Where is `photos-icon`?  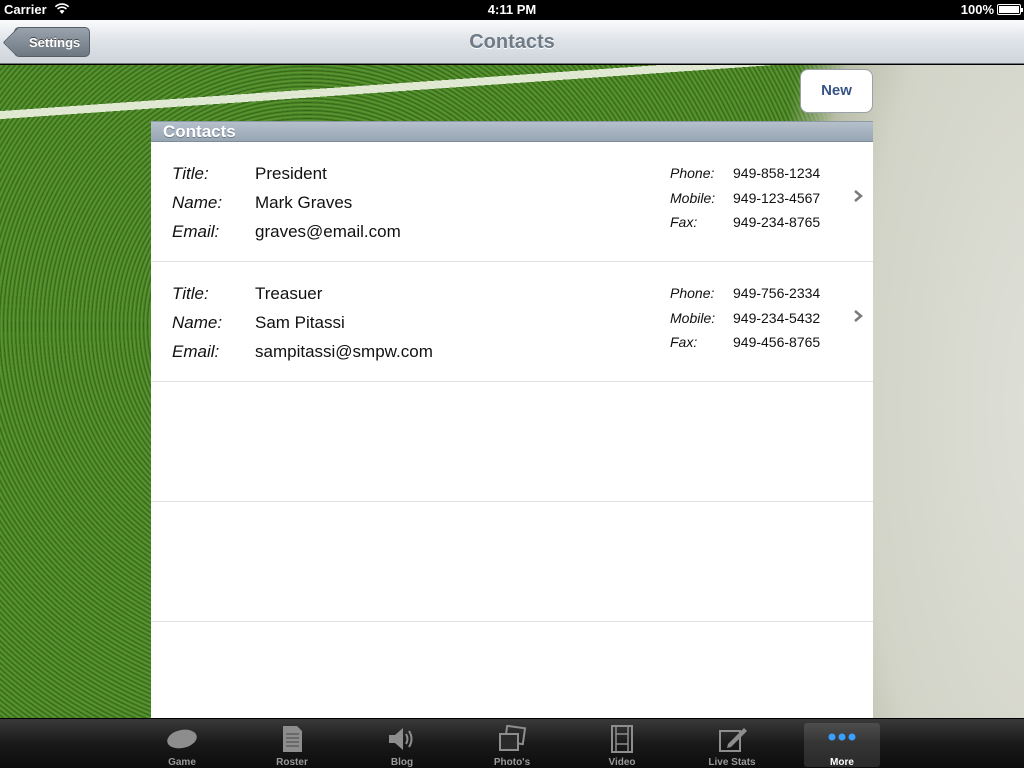 photos-icon is located at coordinates (513, 738).